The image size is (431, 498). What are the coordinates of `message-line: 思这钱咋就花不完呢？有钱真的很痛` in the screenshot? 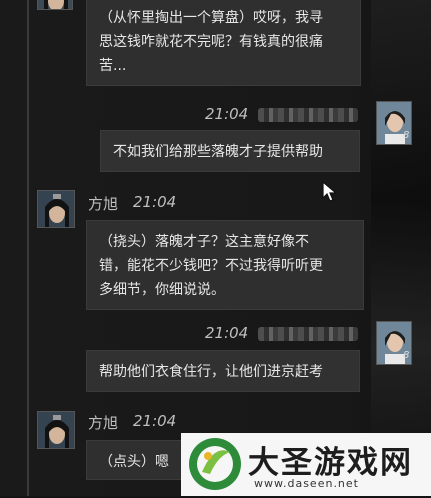 It's located at (211, 42).